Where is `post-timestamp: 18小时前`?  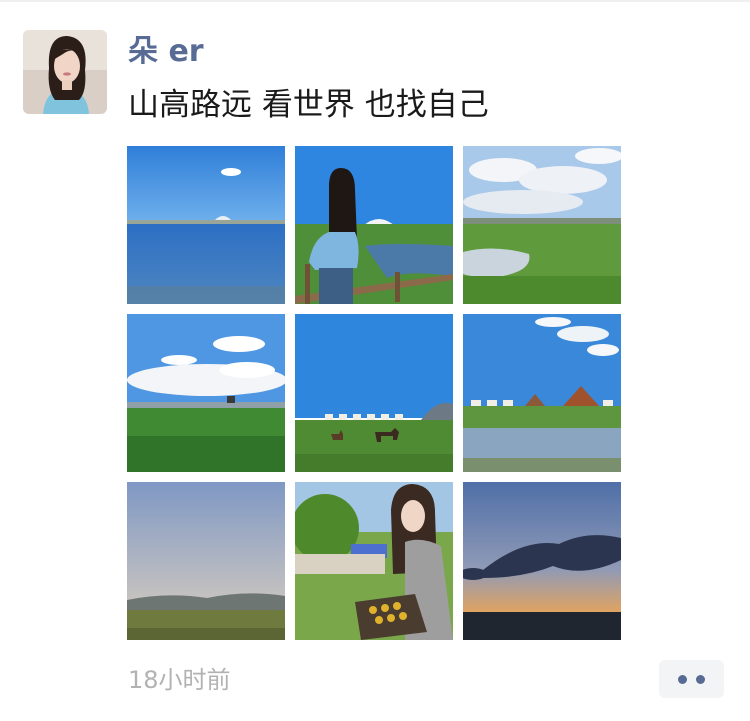
post-timestamp: 18小时前 is located at coordinates (179, 680).